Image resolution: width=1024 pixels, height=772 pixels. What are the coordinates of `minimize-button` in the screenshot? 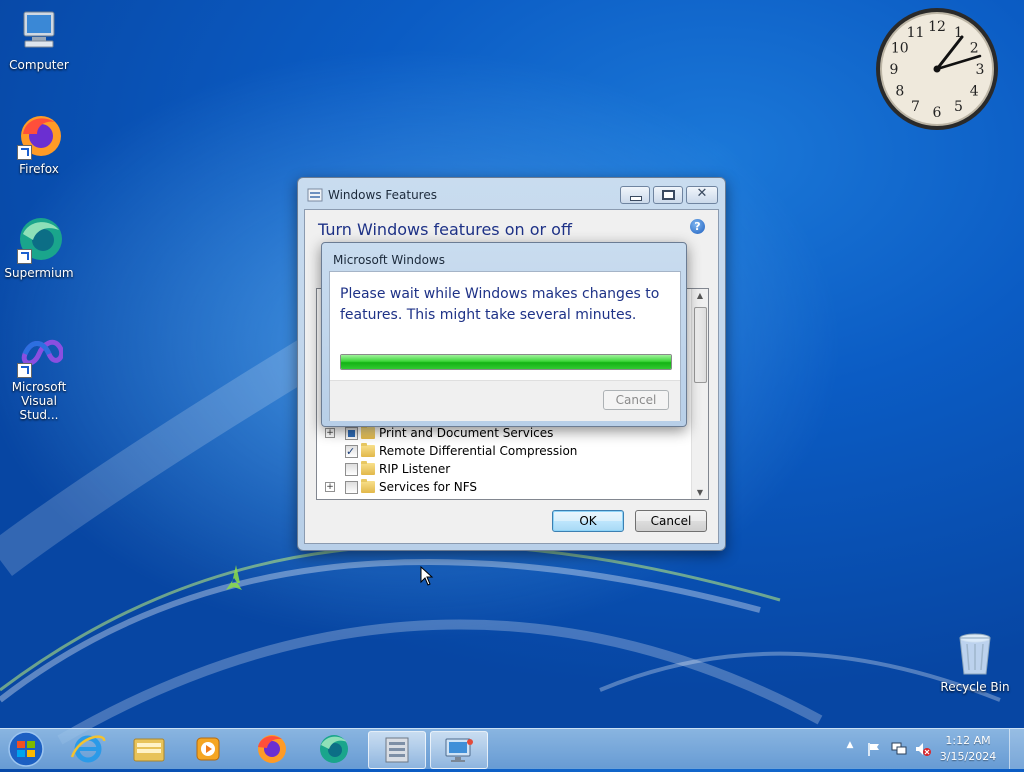 It's located at (635, 195).